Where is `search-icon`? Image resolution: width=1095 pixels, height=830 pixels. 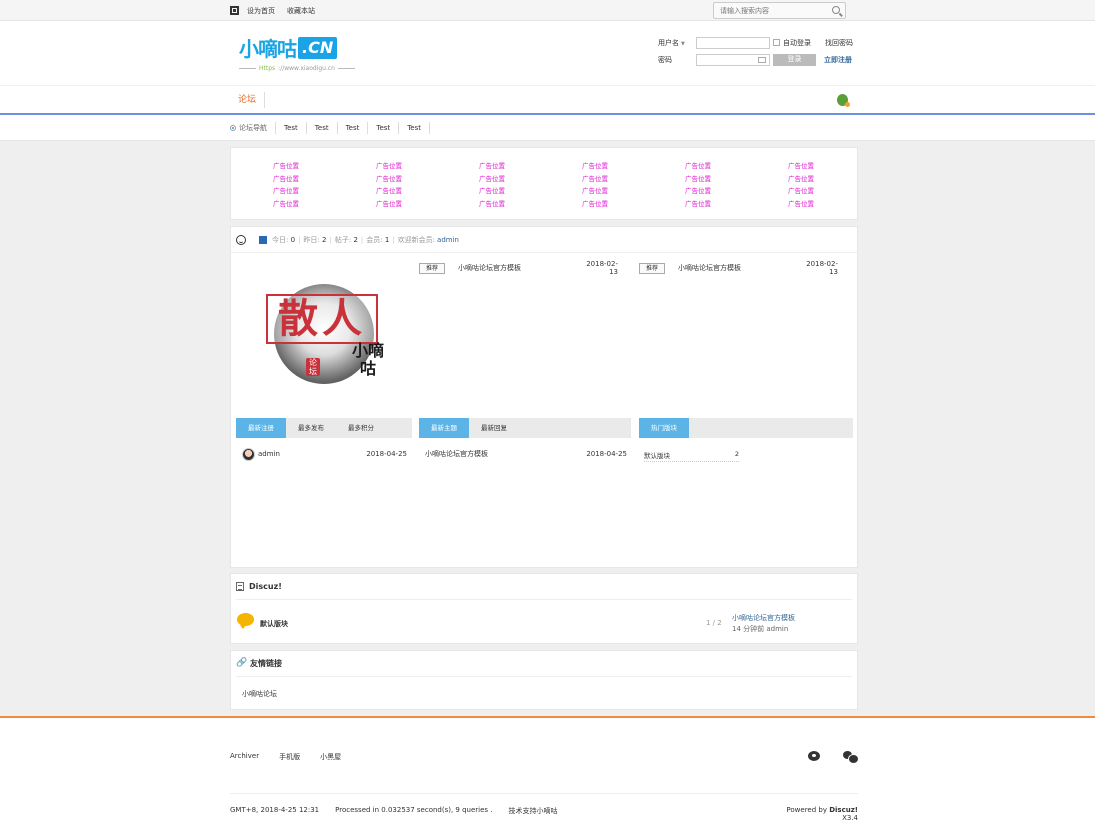 search-icon is located at coordinates (836, 10).